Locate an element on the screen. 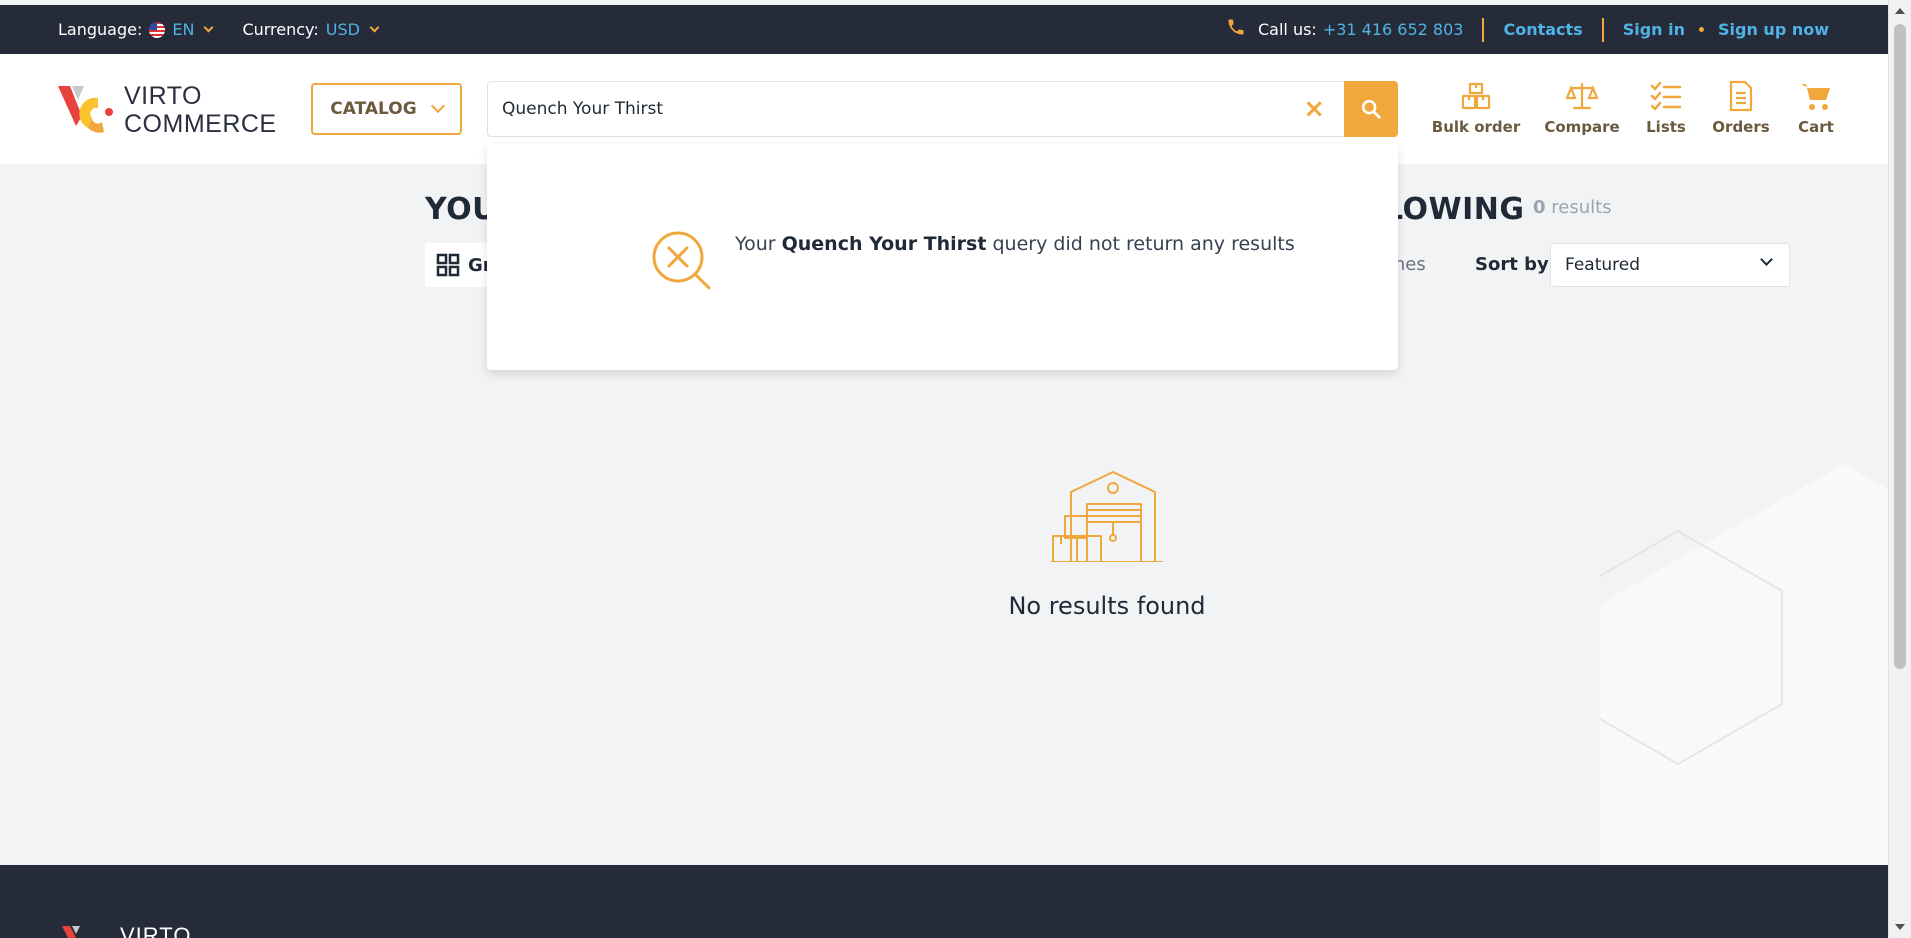 This screenshot has width=1911, height=938. call-label: Call us: is located at coordinates (1287, 29).